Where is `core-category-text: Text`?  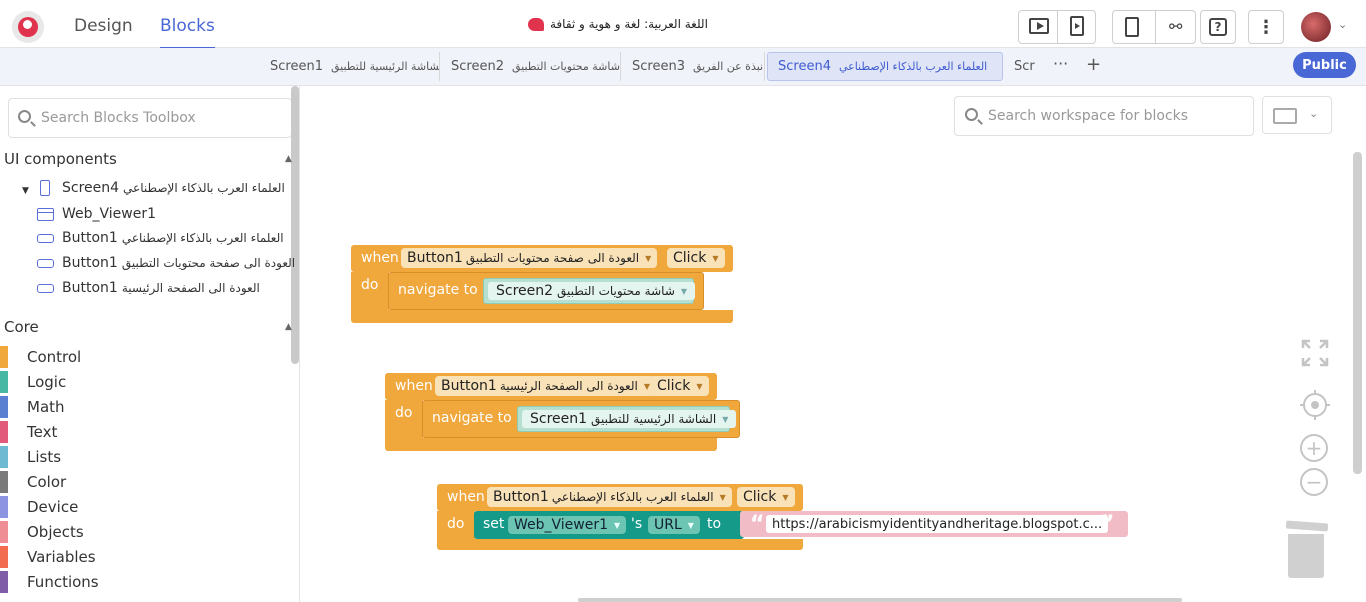 core-category-text: Text is located at coordinates (28, 432).